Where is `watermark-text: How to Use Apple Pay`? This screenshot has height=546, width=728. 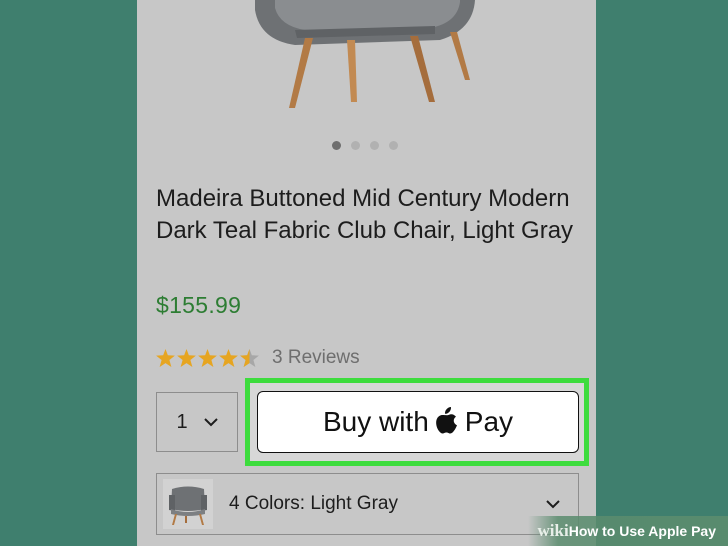
watermark-text: How to Use Apple Pay is located at coordinates (642, 531).